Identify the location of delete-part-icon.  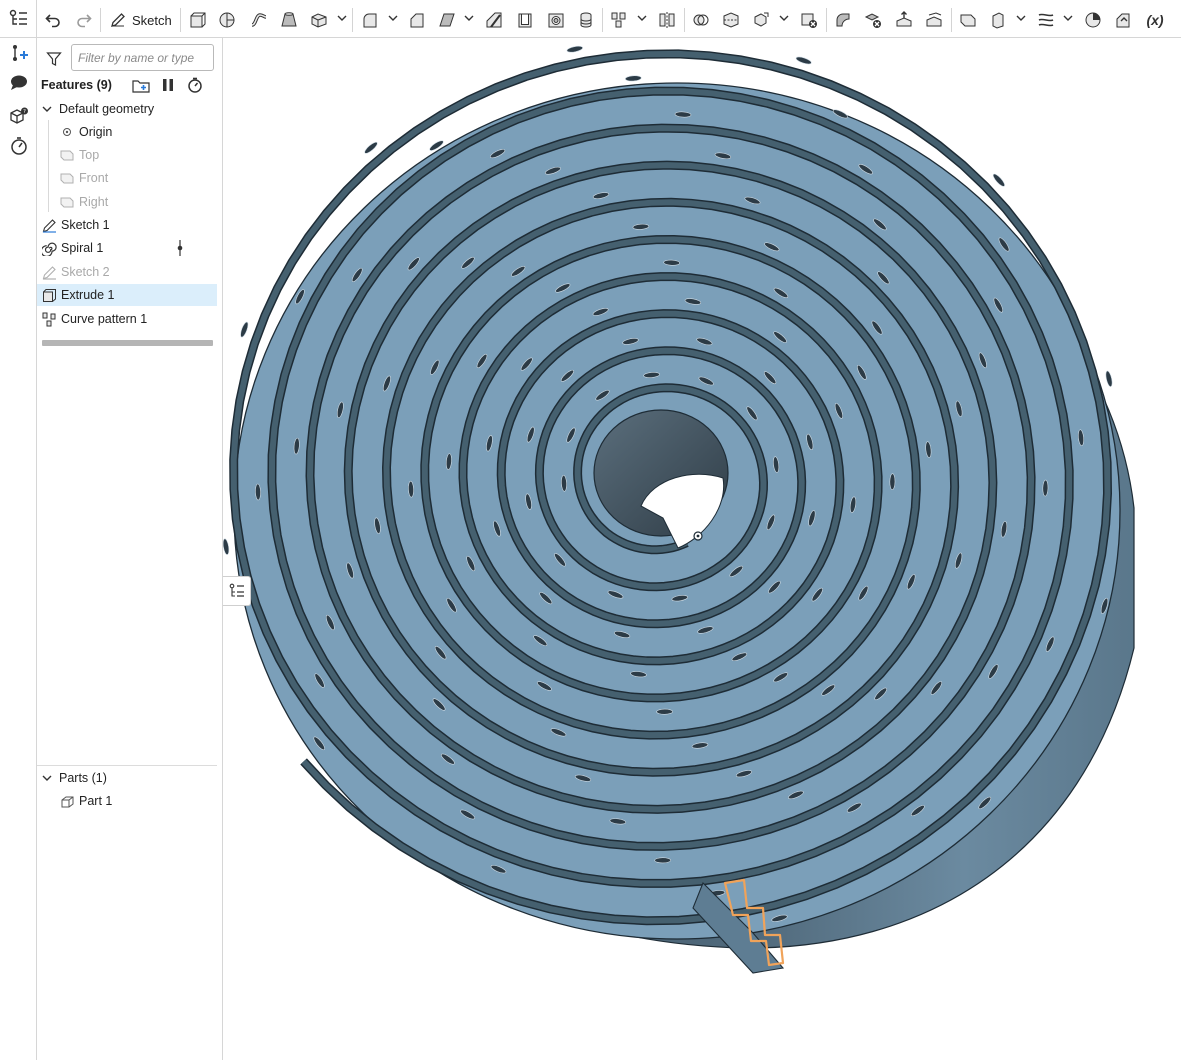
(809, 20).